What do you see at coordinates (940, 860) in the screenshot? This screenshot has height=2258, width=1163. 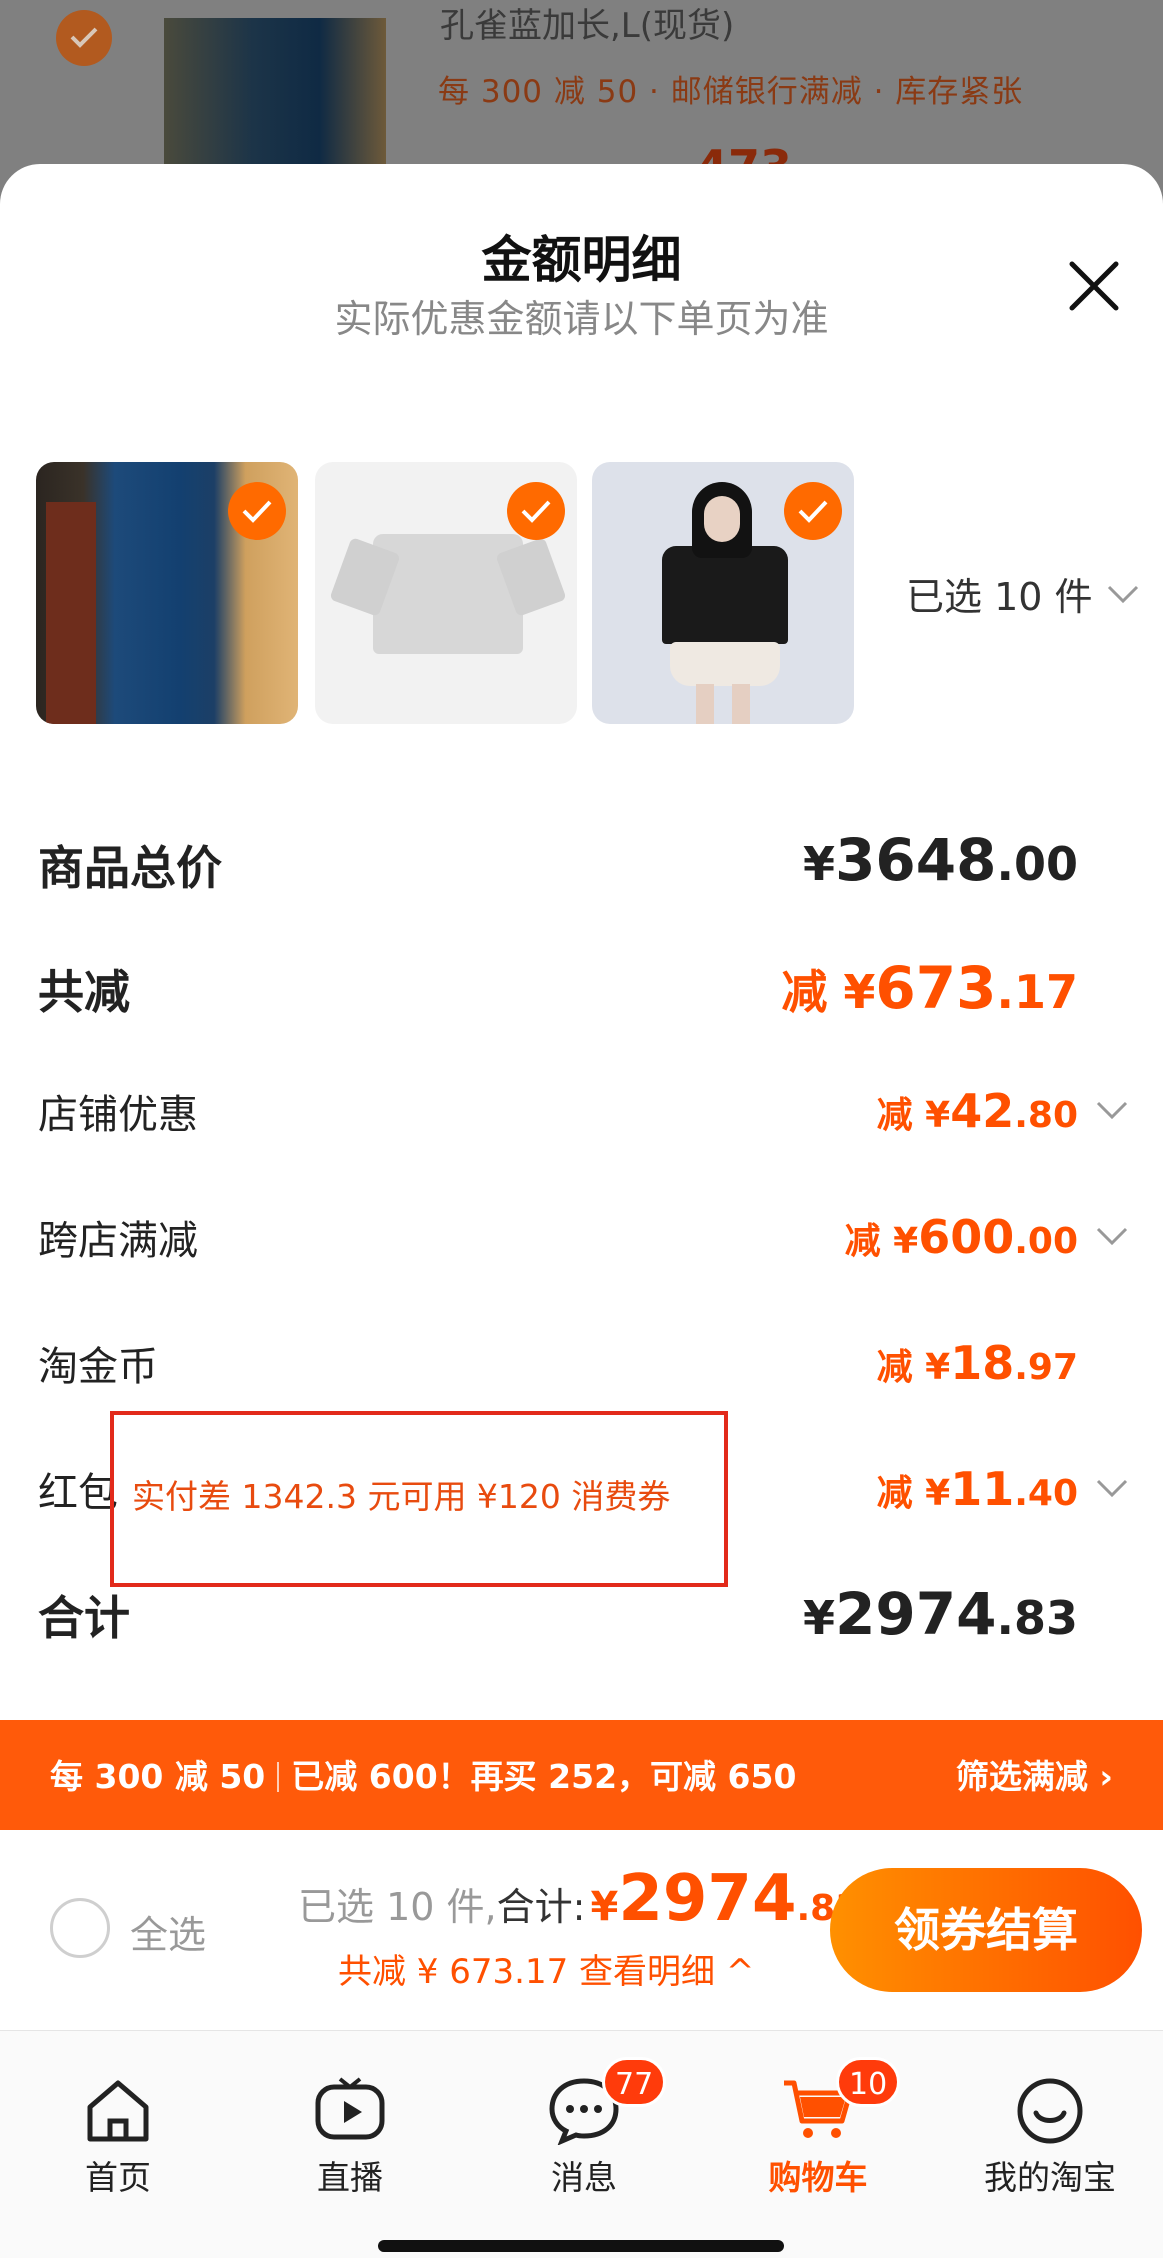 I see `total-price-value: ¥3648.00` at bounding box center [940, 860].